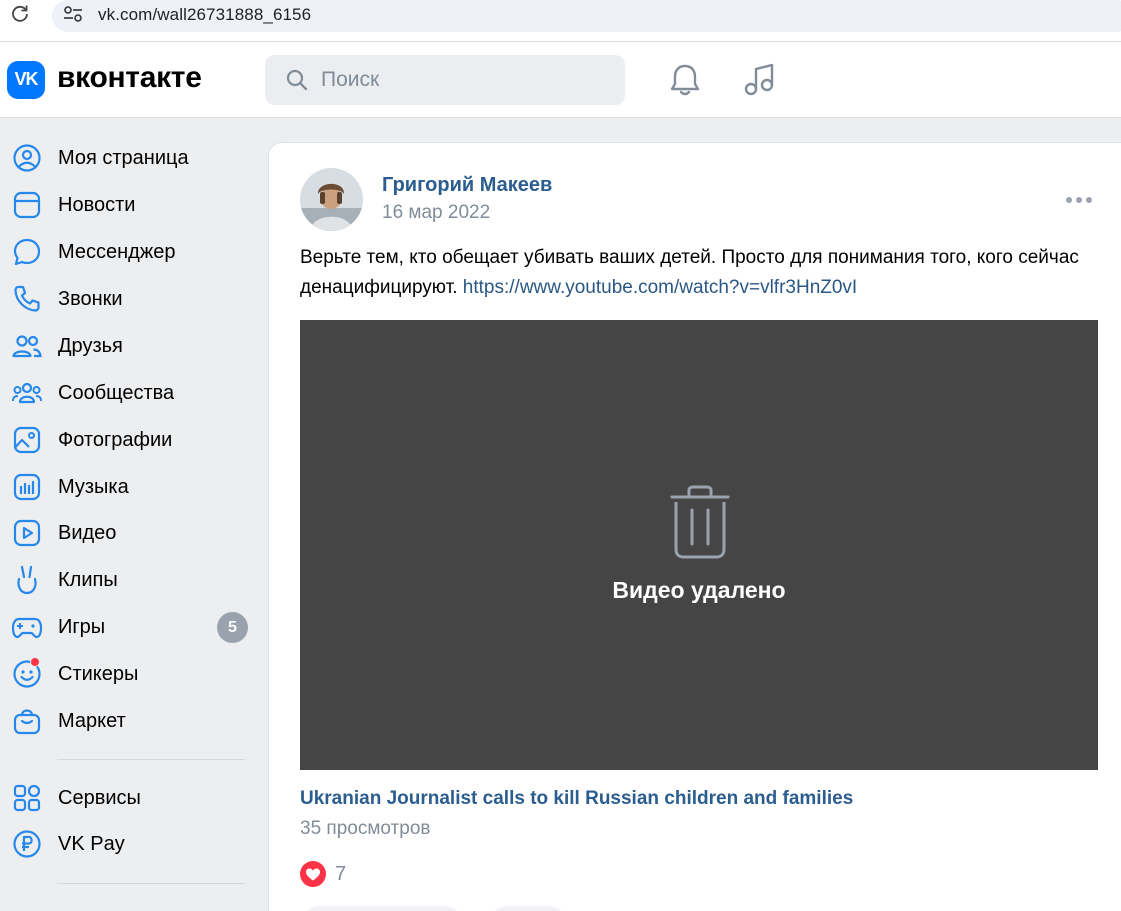 Image resolution: width=1121 pixels, height=911 pixels. What do you see at coordinates (123, 158) in the screenshot?
I see `sidebar-item-label: Моя страница` at bounding box center [123, 158].